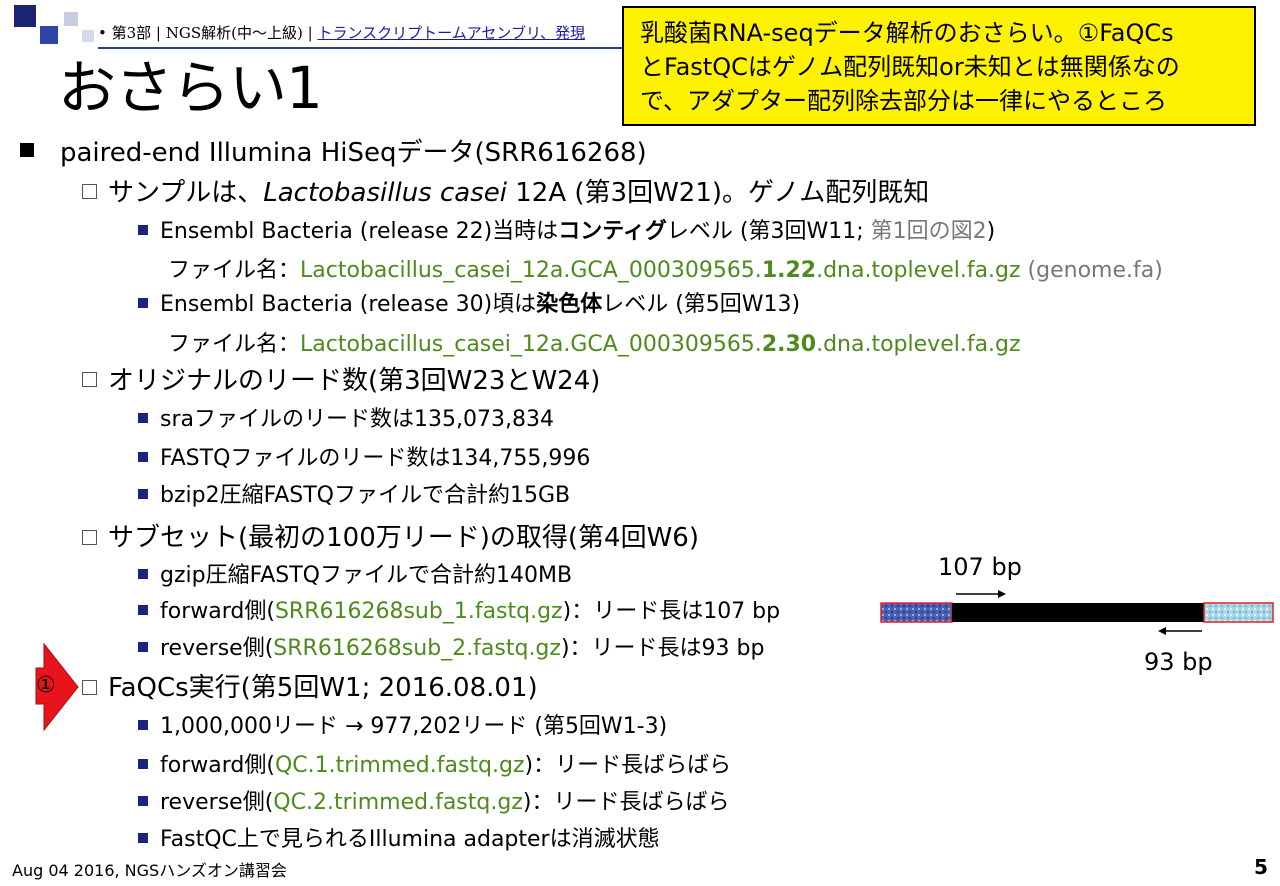 The image size is (1280, 886). Describe the element at coordinates (612, 231) in the screenshot. I see `ens22-bold: コンティグ` at that location.